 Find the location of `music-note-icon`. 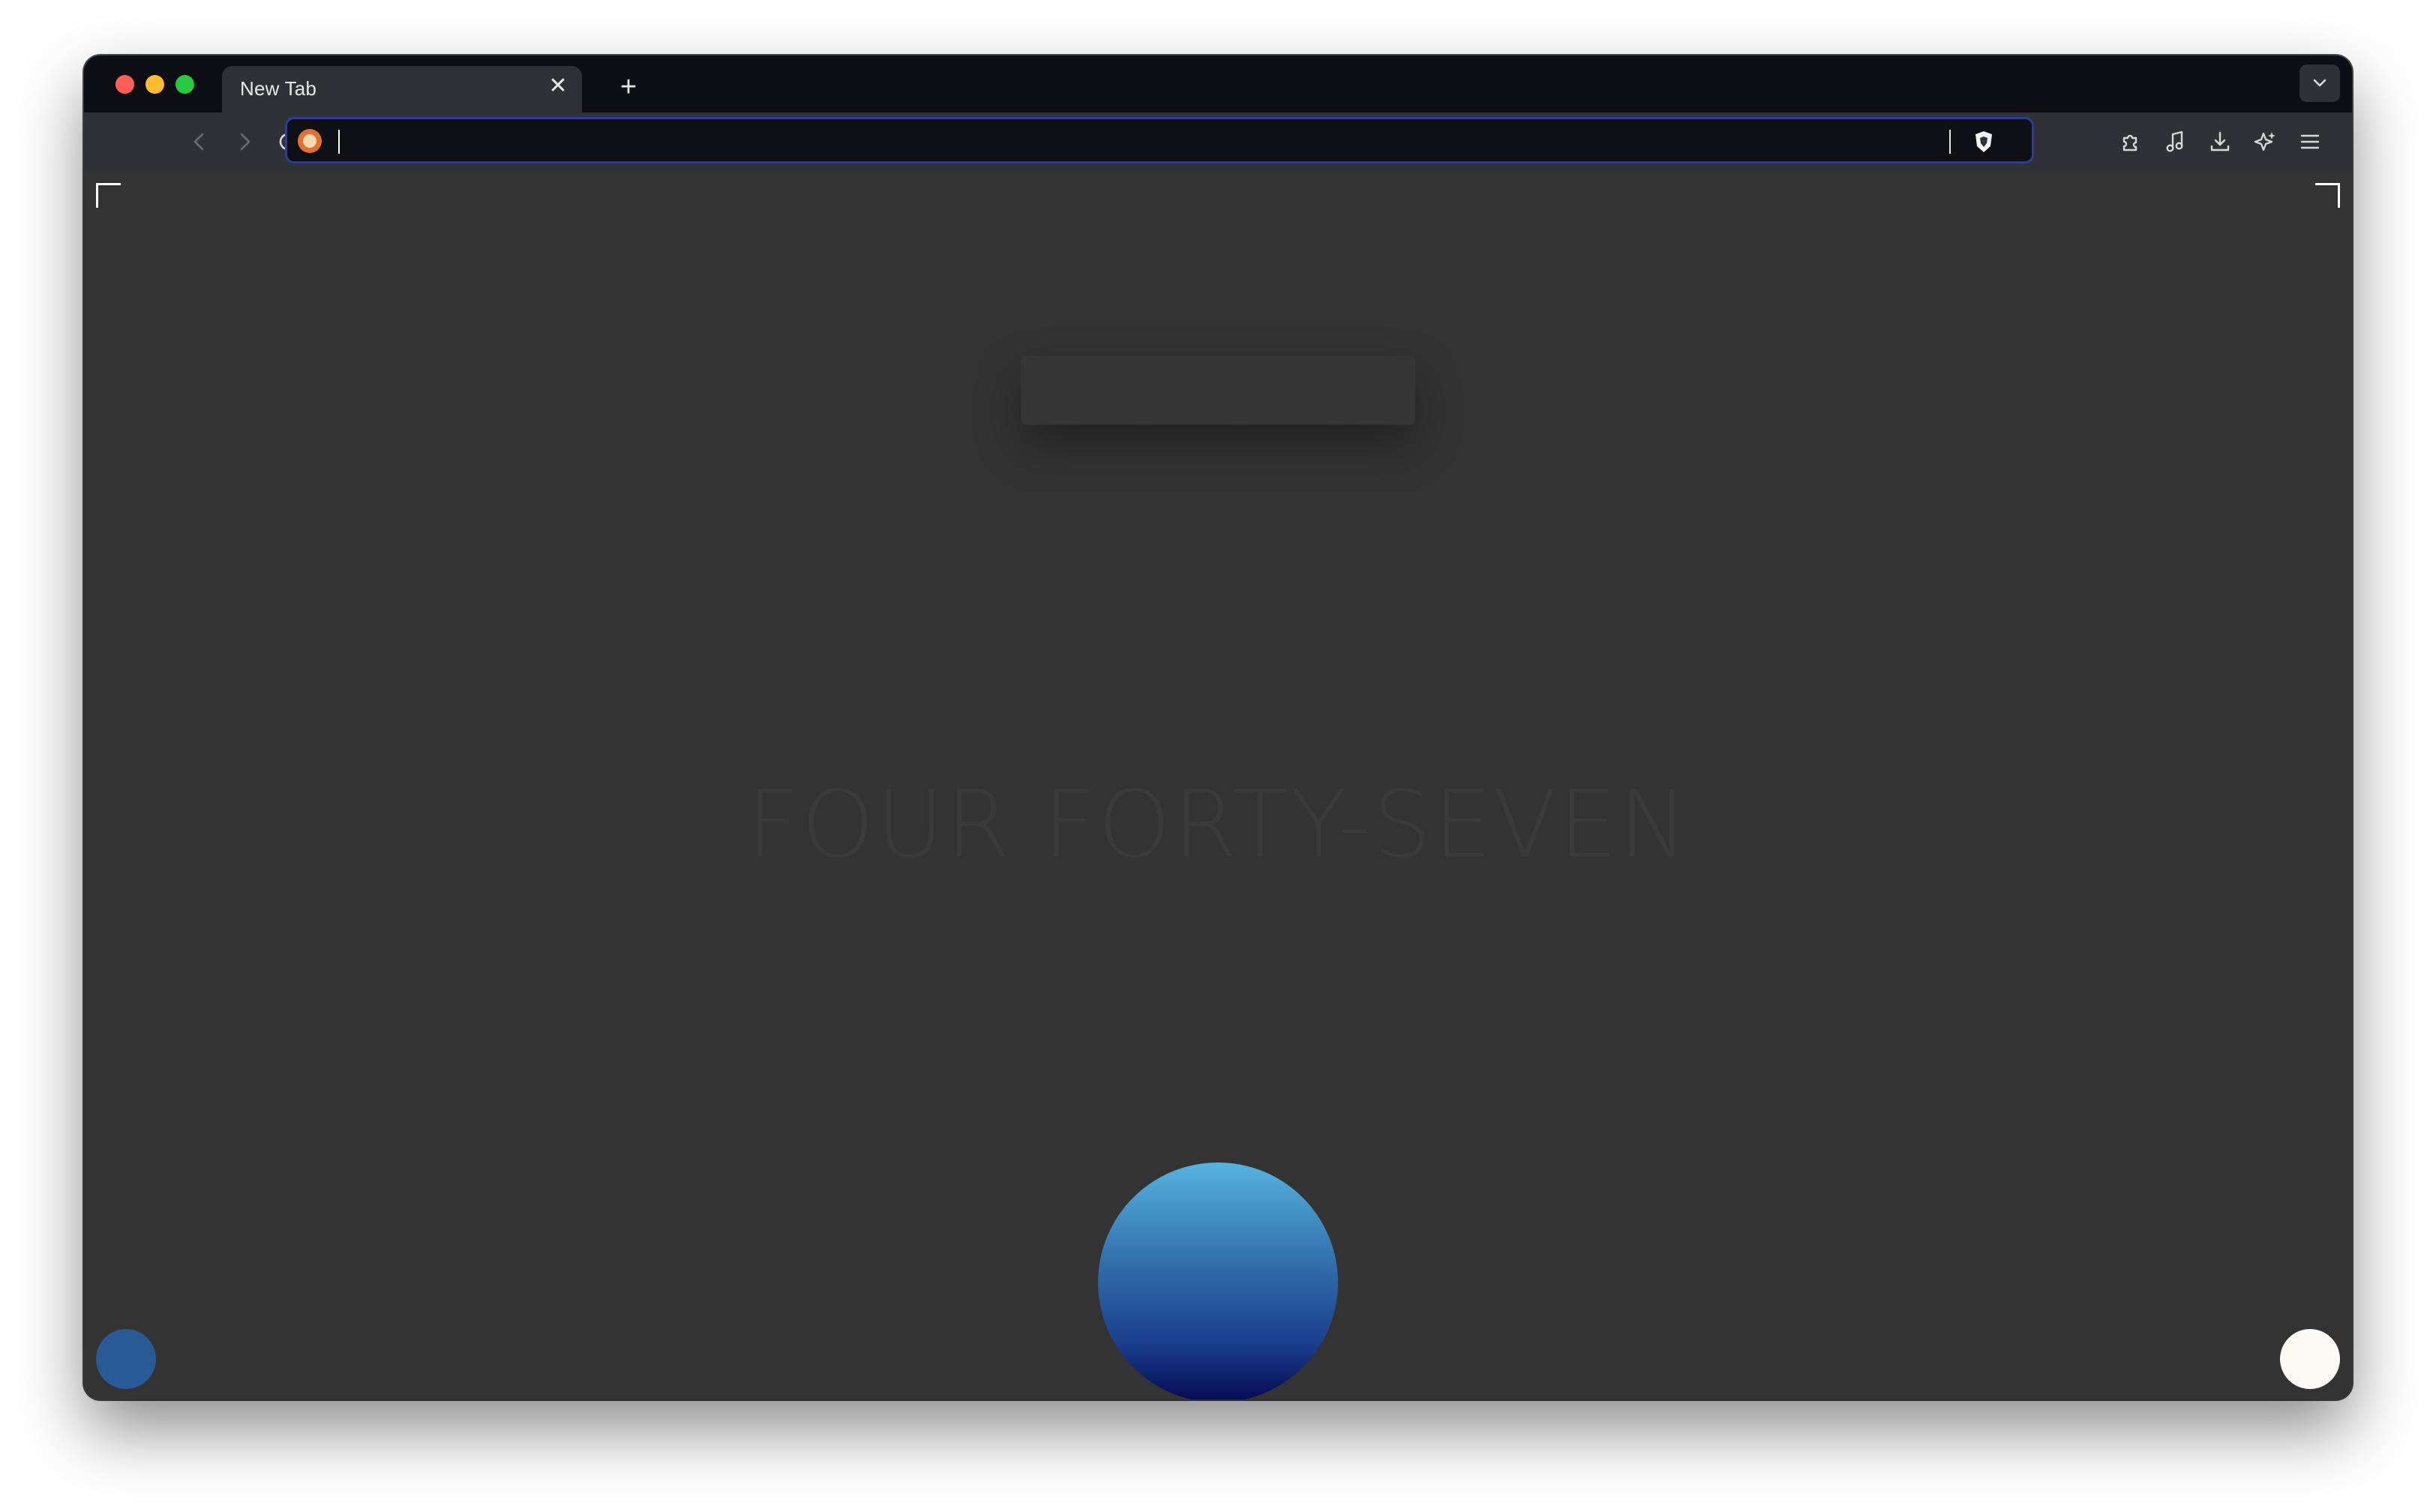

music-note-icon is located at coordinates (2175, 142).